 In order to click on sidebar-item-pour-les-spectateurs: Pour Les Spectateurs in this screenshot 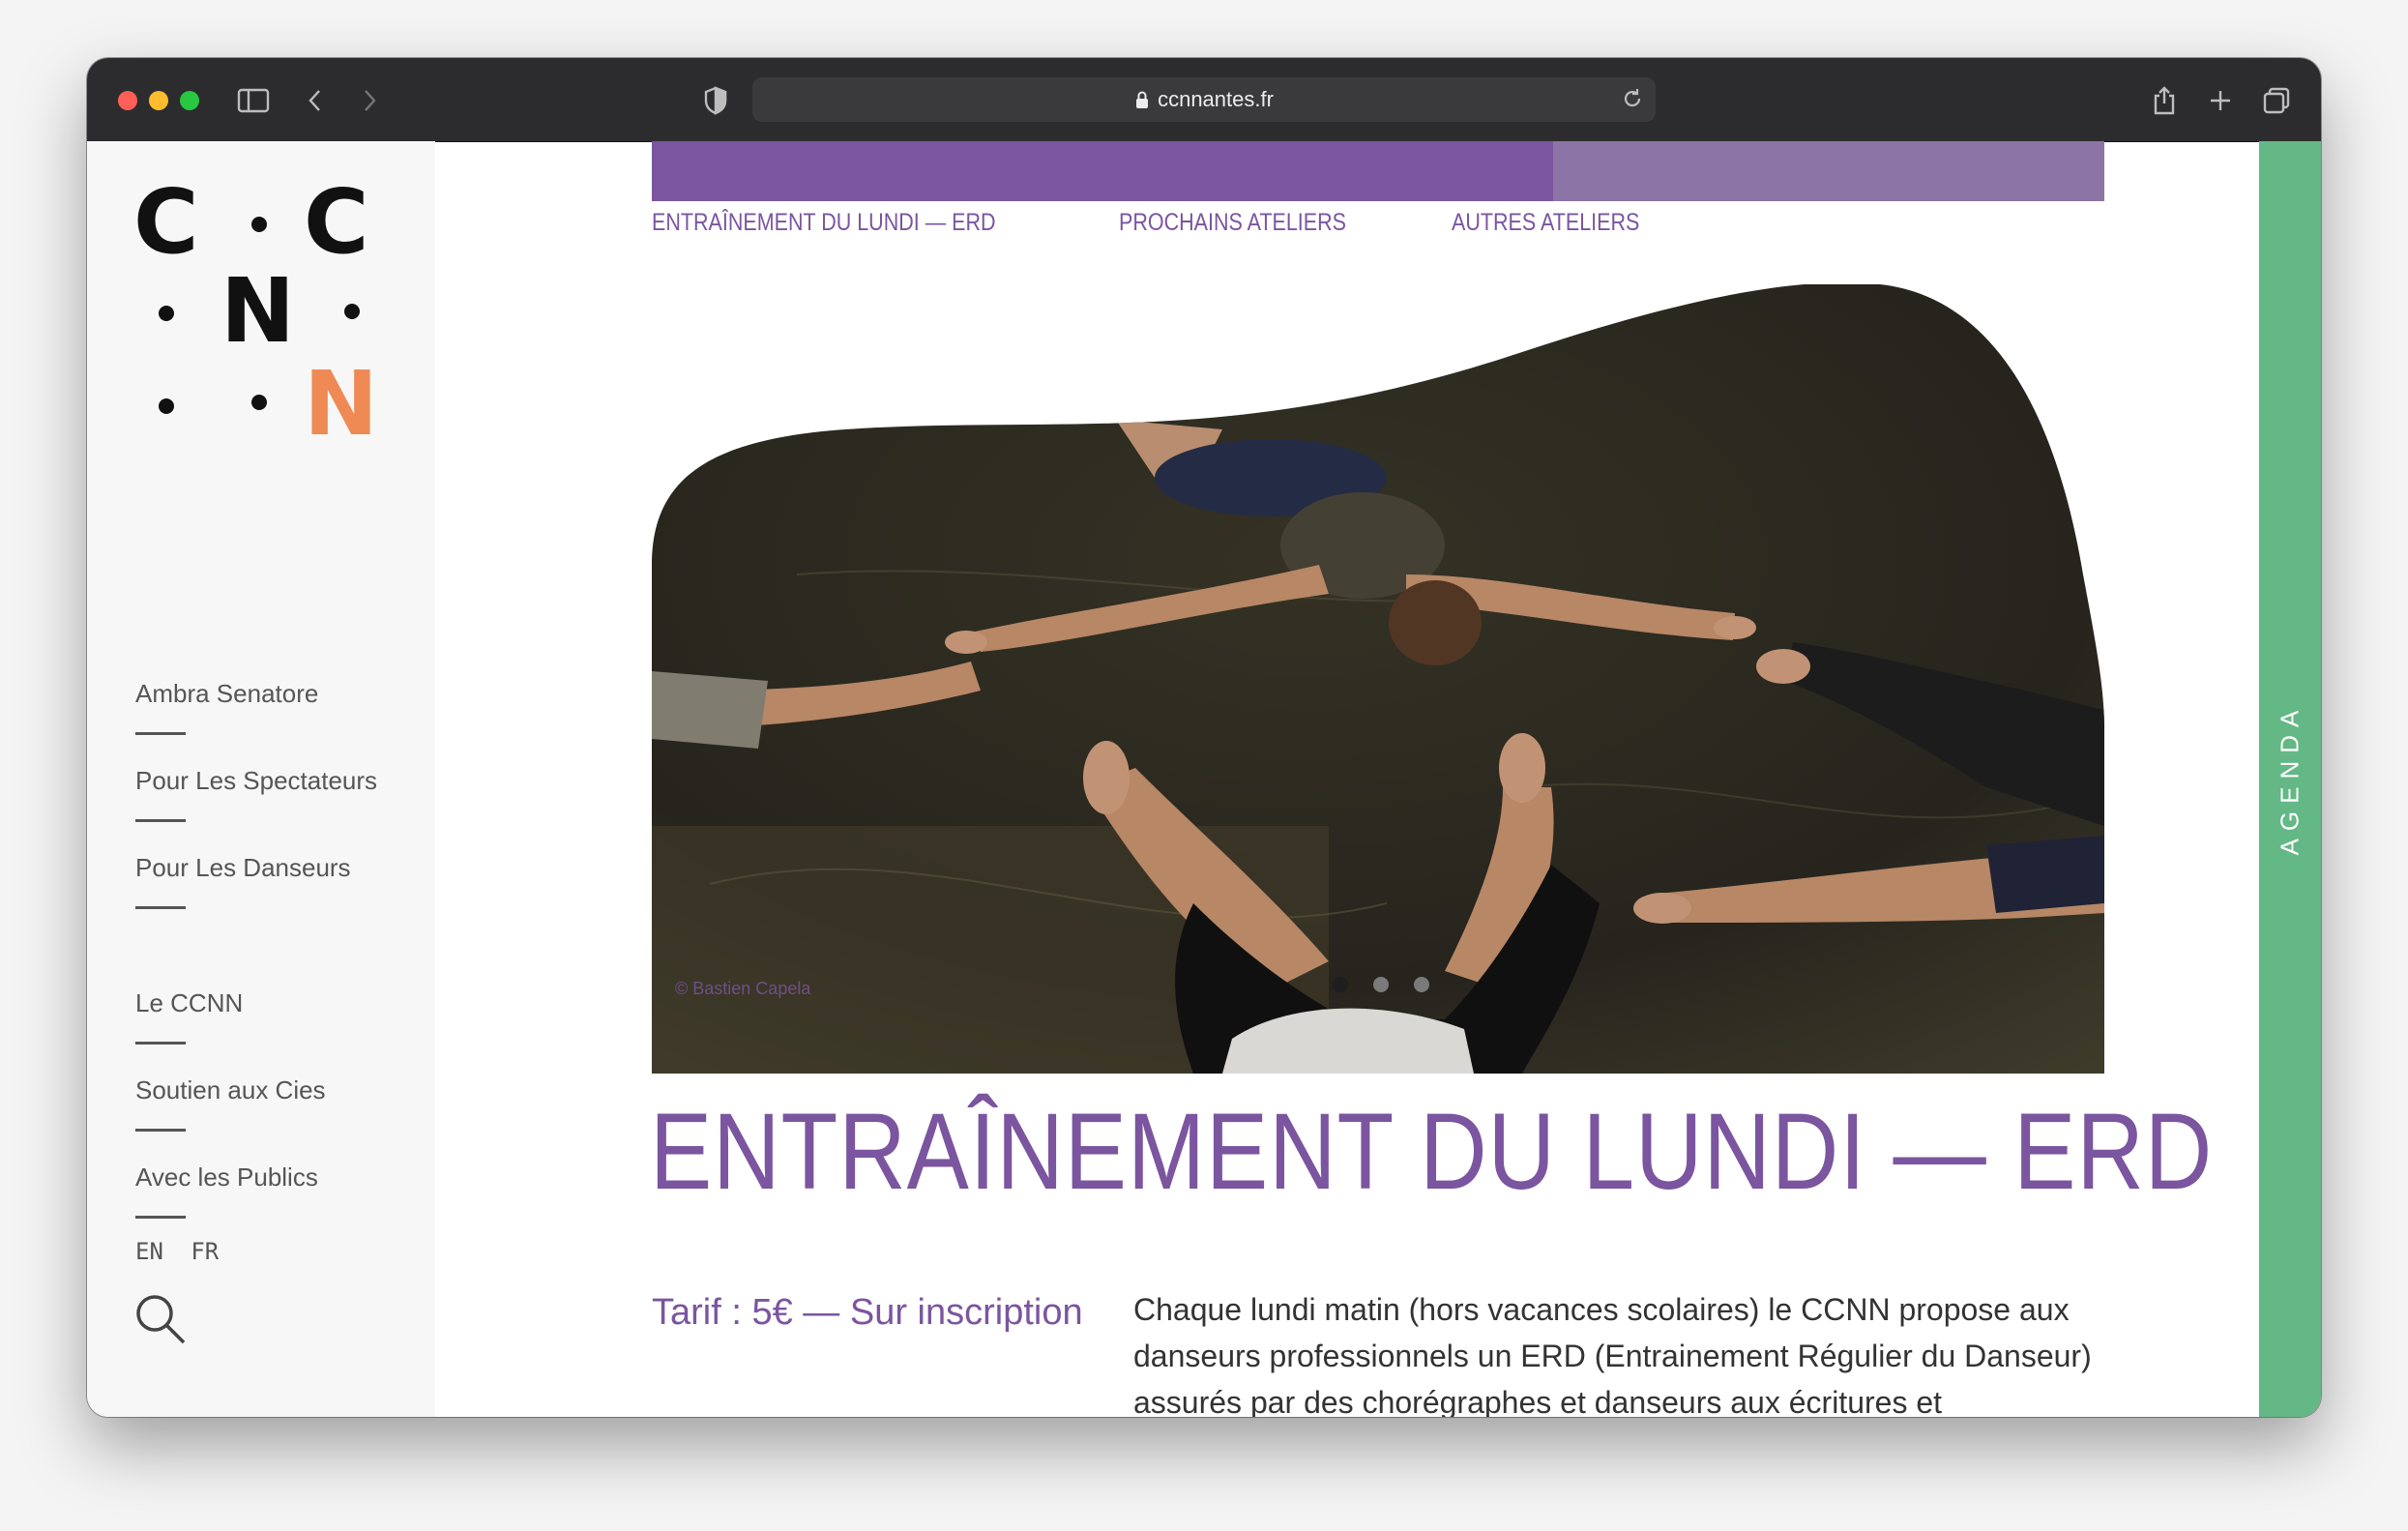, I will do `click(256, 794)`.